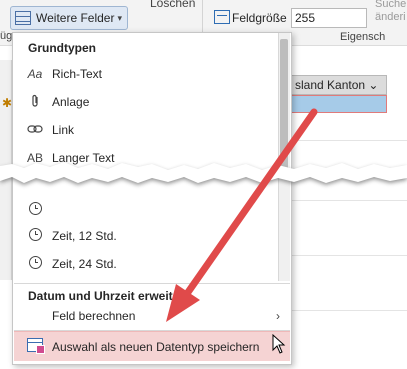 The width and height of the screenshot is (407, 369). Describe the element at coordinates (35, 74) in the screenshot. I see `rich-text-icon: Aa` at that location.